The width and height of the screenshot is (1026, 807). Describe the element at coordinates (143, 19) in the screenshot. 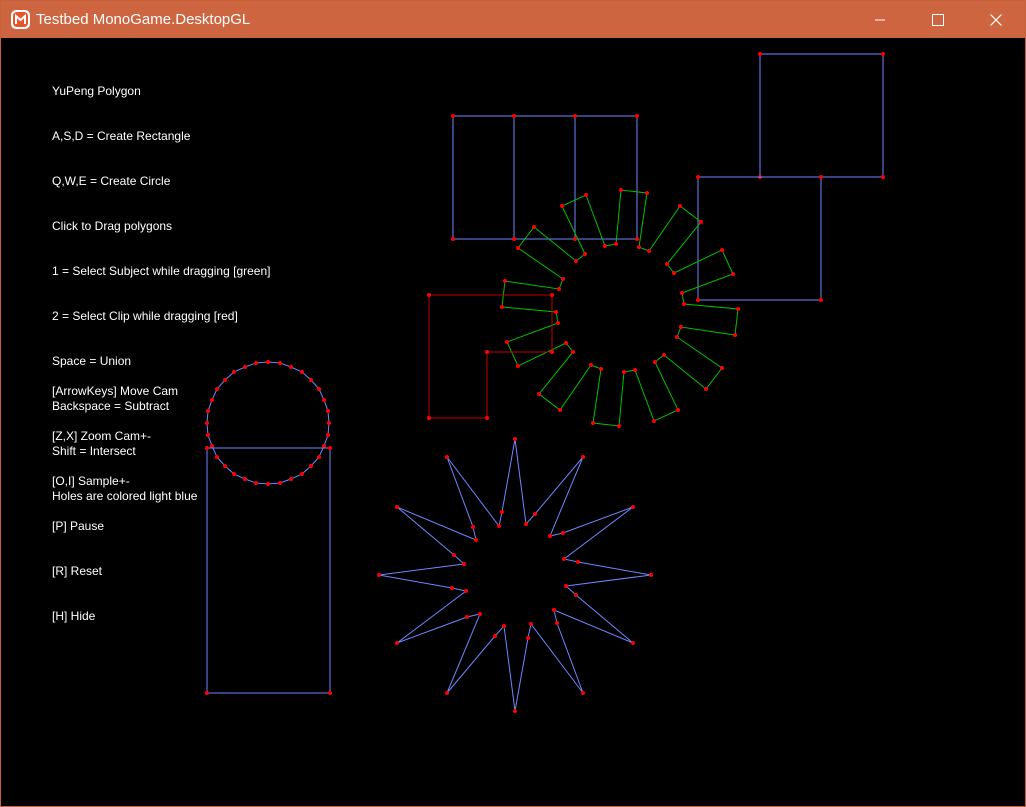

I see `window-title: Testbed MonoGame.DesktopGL` at that location.